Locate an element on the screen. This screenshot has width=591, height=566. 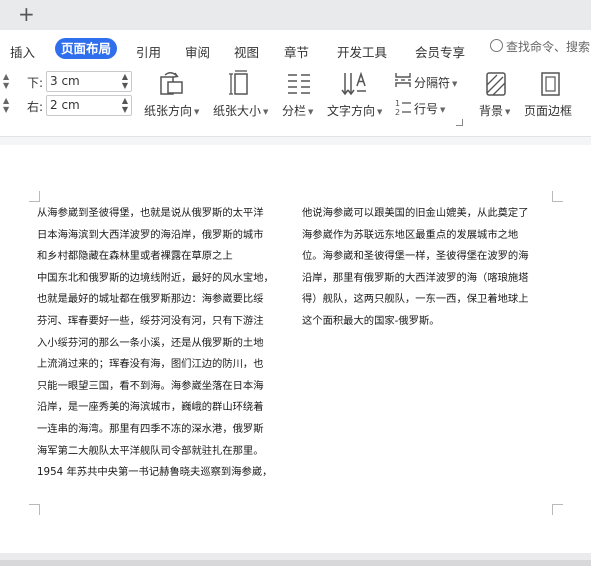
ribbon-divider is located at coordinates (295, 140).